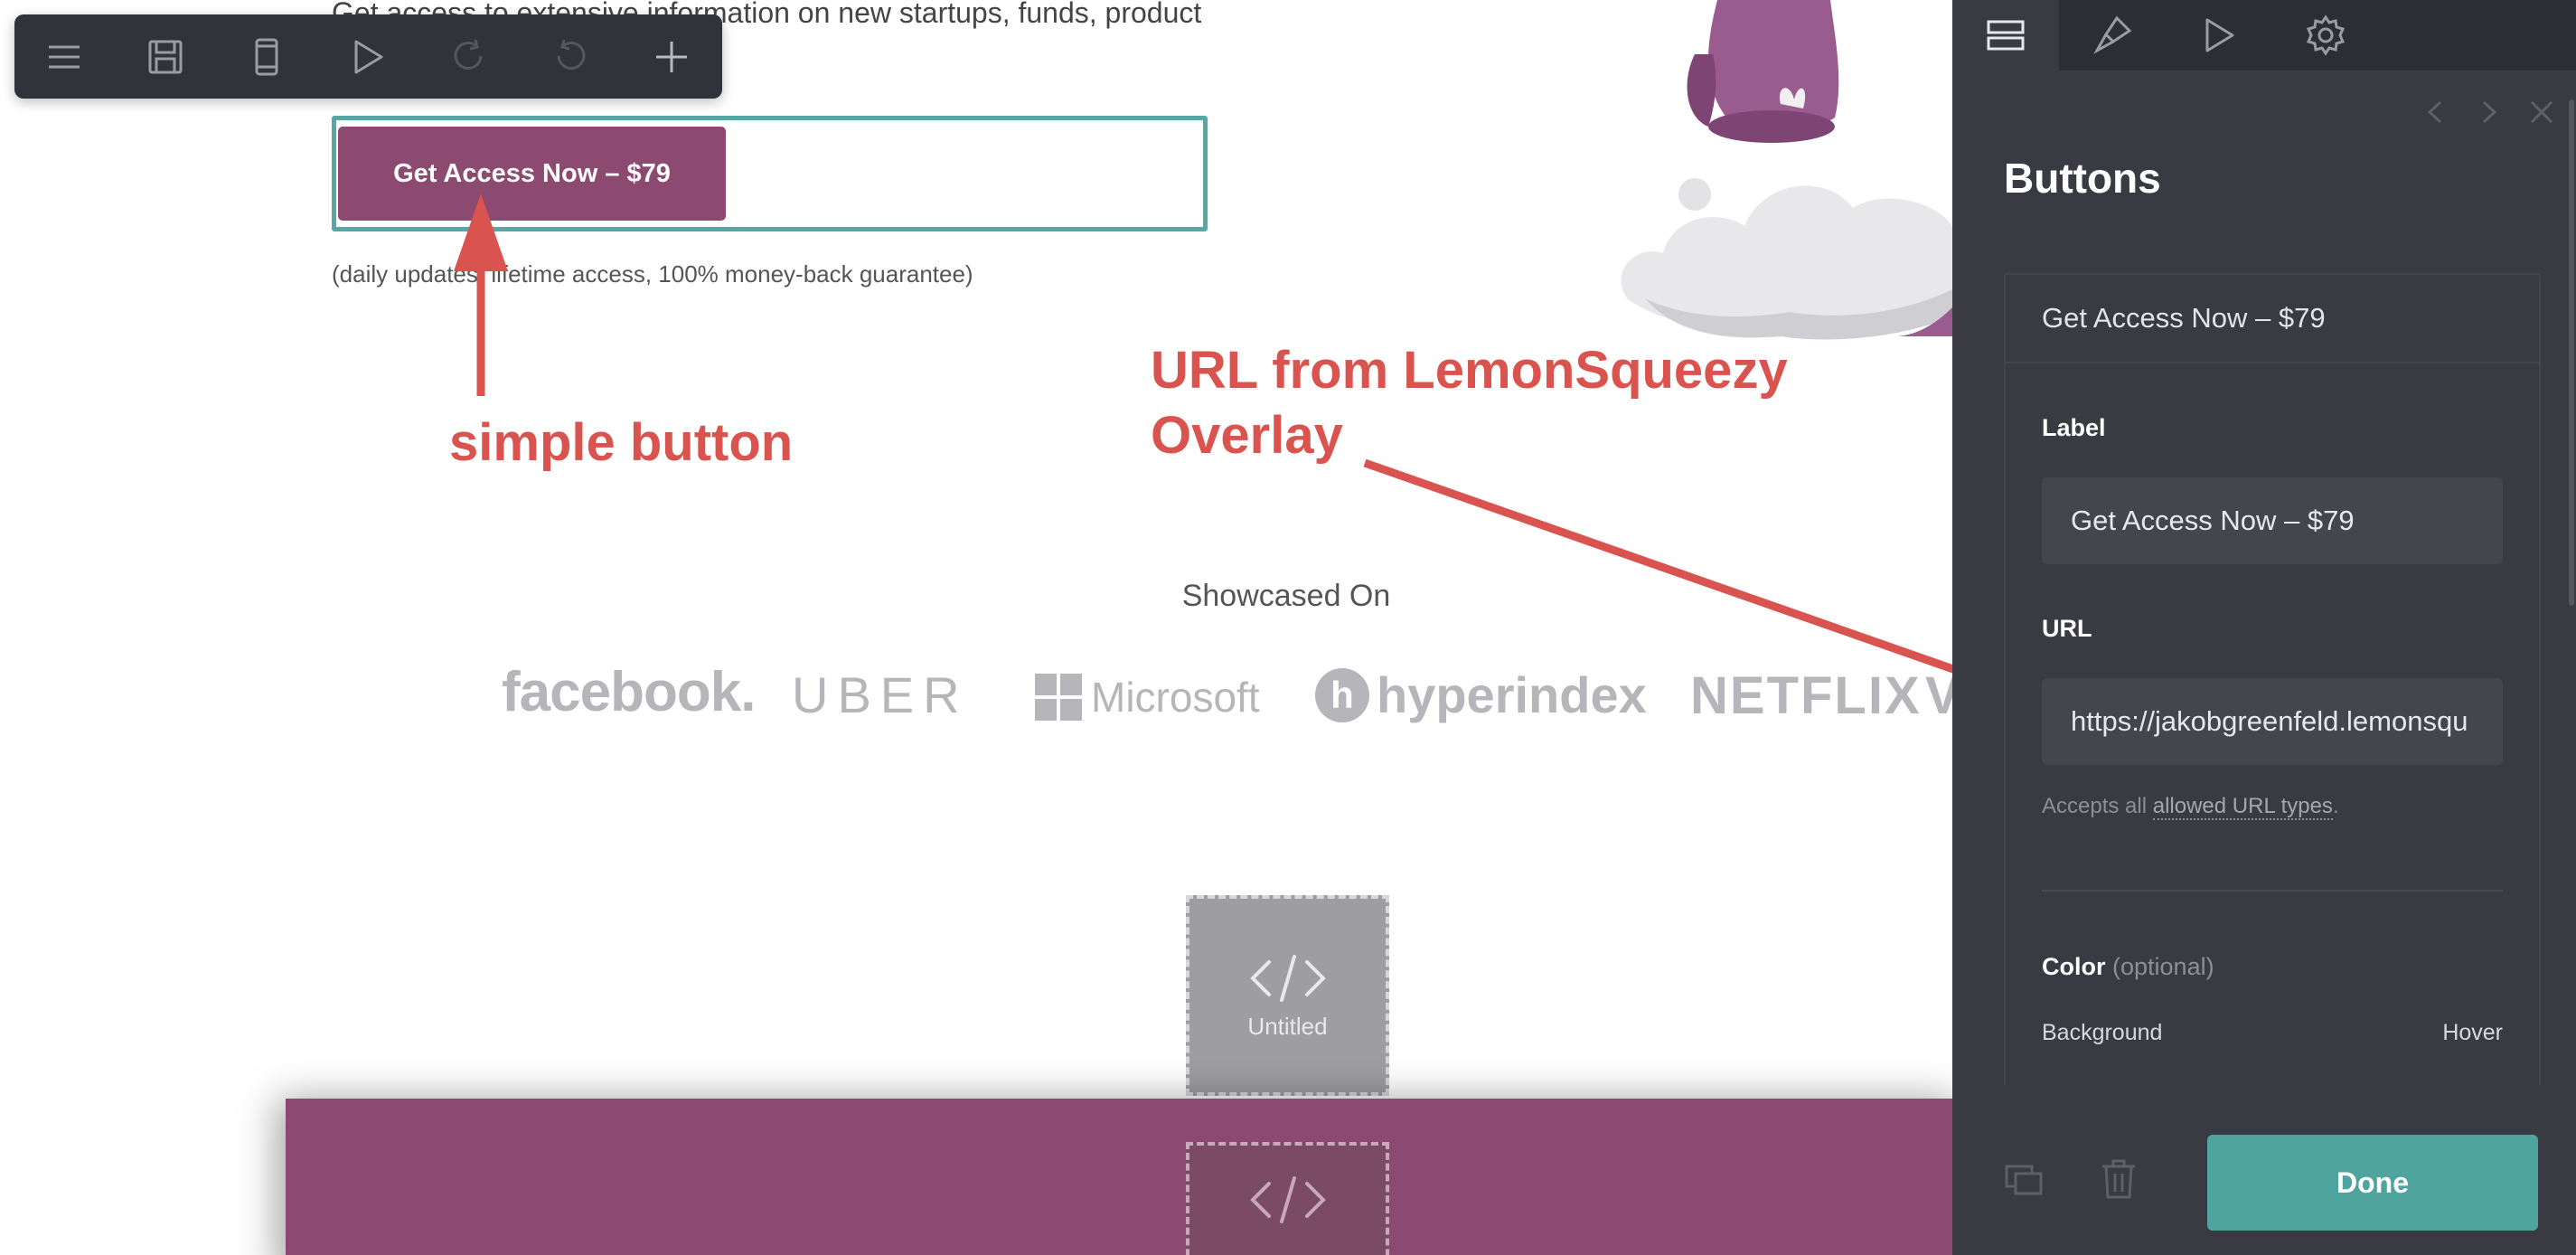 Image resolution: width=2576 pixels, height=1255 pixels. What do you see at coordinates (1286, 596) in the screenshot?
I see `showcase-heading: Showcased On` at bounding box center [1286, 596].